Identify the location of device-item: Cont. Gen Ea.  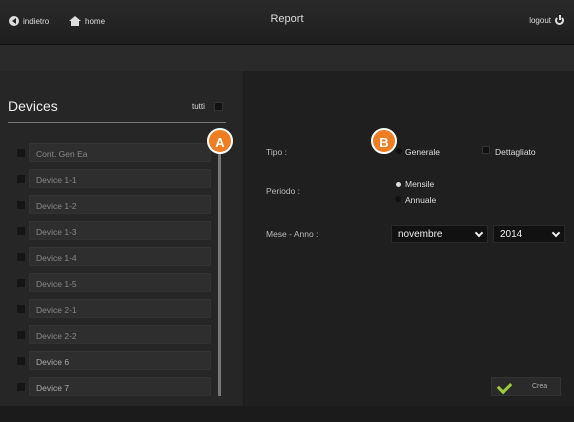
(120, 152).